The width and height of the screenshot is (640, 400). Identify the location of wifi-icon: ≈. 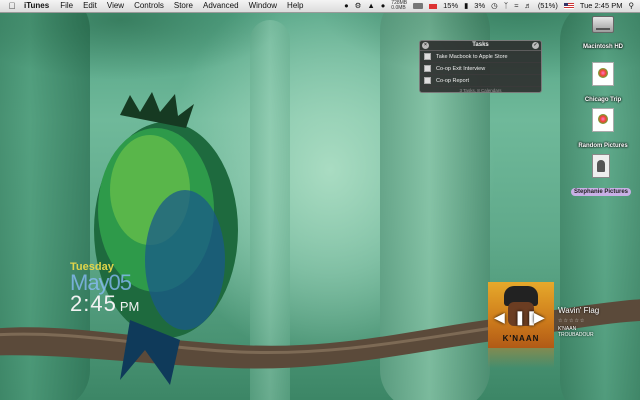
(516, 6).